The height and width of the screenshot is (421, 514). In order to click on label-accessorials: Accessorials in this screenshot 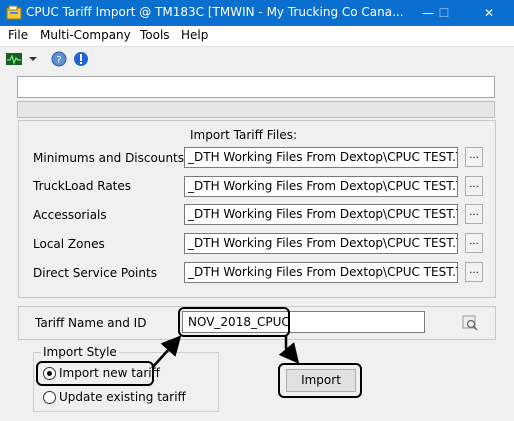, I will do `click(70, 215)`.